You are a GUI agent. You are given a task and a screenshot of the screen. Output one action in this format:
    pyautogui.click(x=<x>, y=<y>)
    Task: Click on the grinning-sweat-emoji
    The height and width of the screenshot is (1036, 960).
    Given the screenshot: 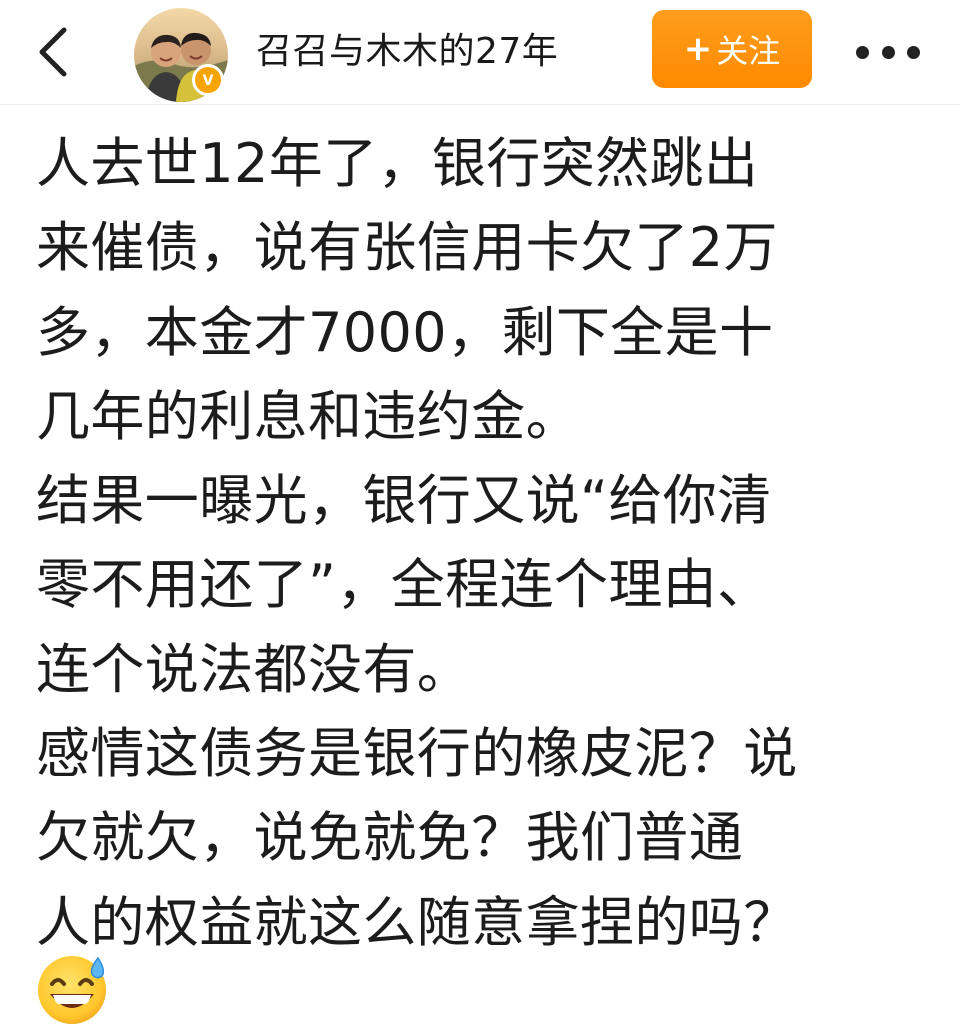 What is the action you would take?
    pyautogui.click(x=73, y=989)
    